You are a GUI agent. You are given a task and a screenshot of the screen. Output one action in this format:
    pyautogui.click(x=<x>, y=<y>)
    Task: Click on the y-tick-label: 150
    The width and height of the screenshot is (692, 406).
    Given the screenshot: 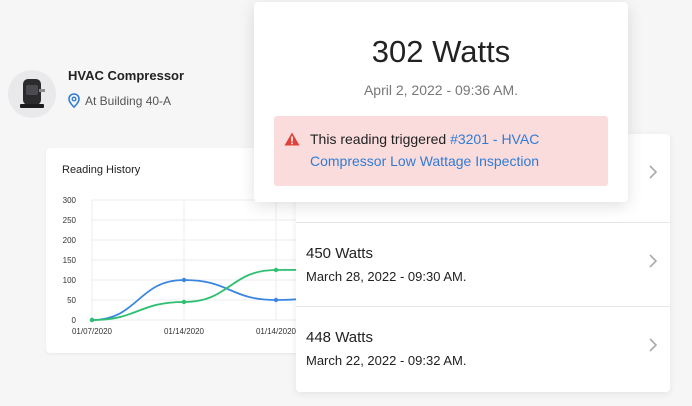 What is the action you would take?
    pyautogui.click(x=70, y=260)
    